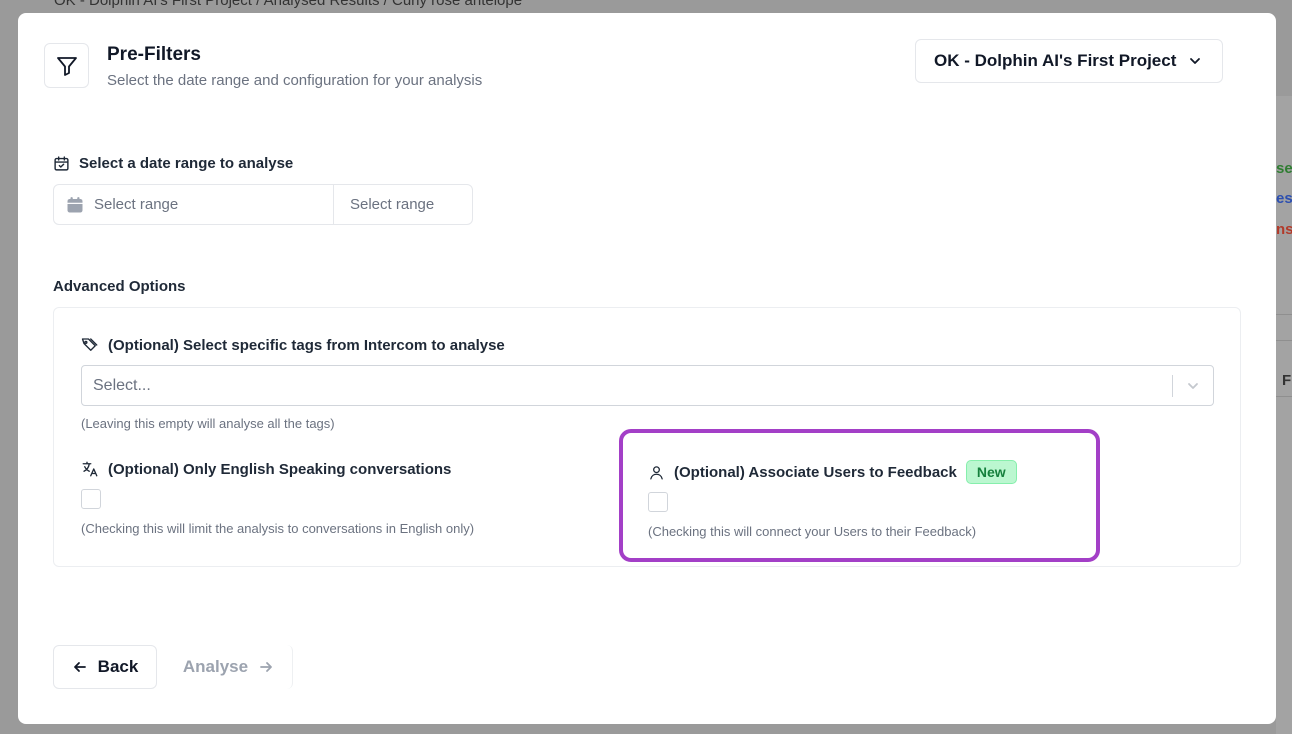 The height and width of the screenshot is (734, 1292). I want to click on tags-icon, so click(89, 344).